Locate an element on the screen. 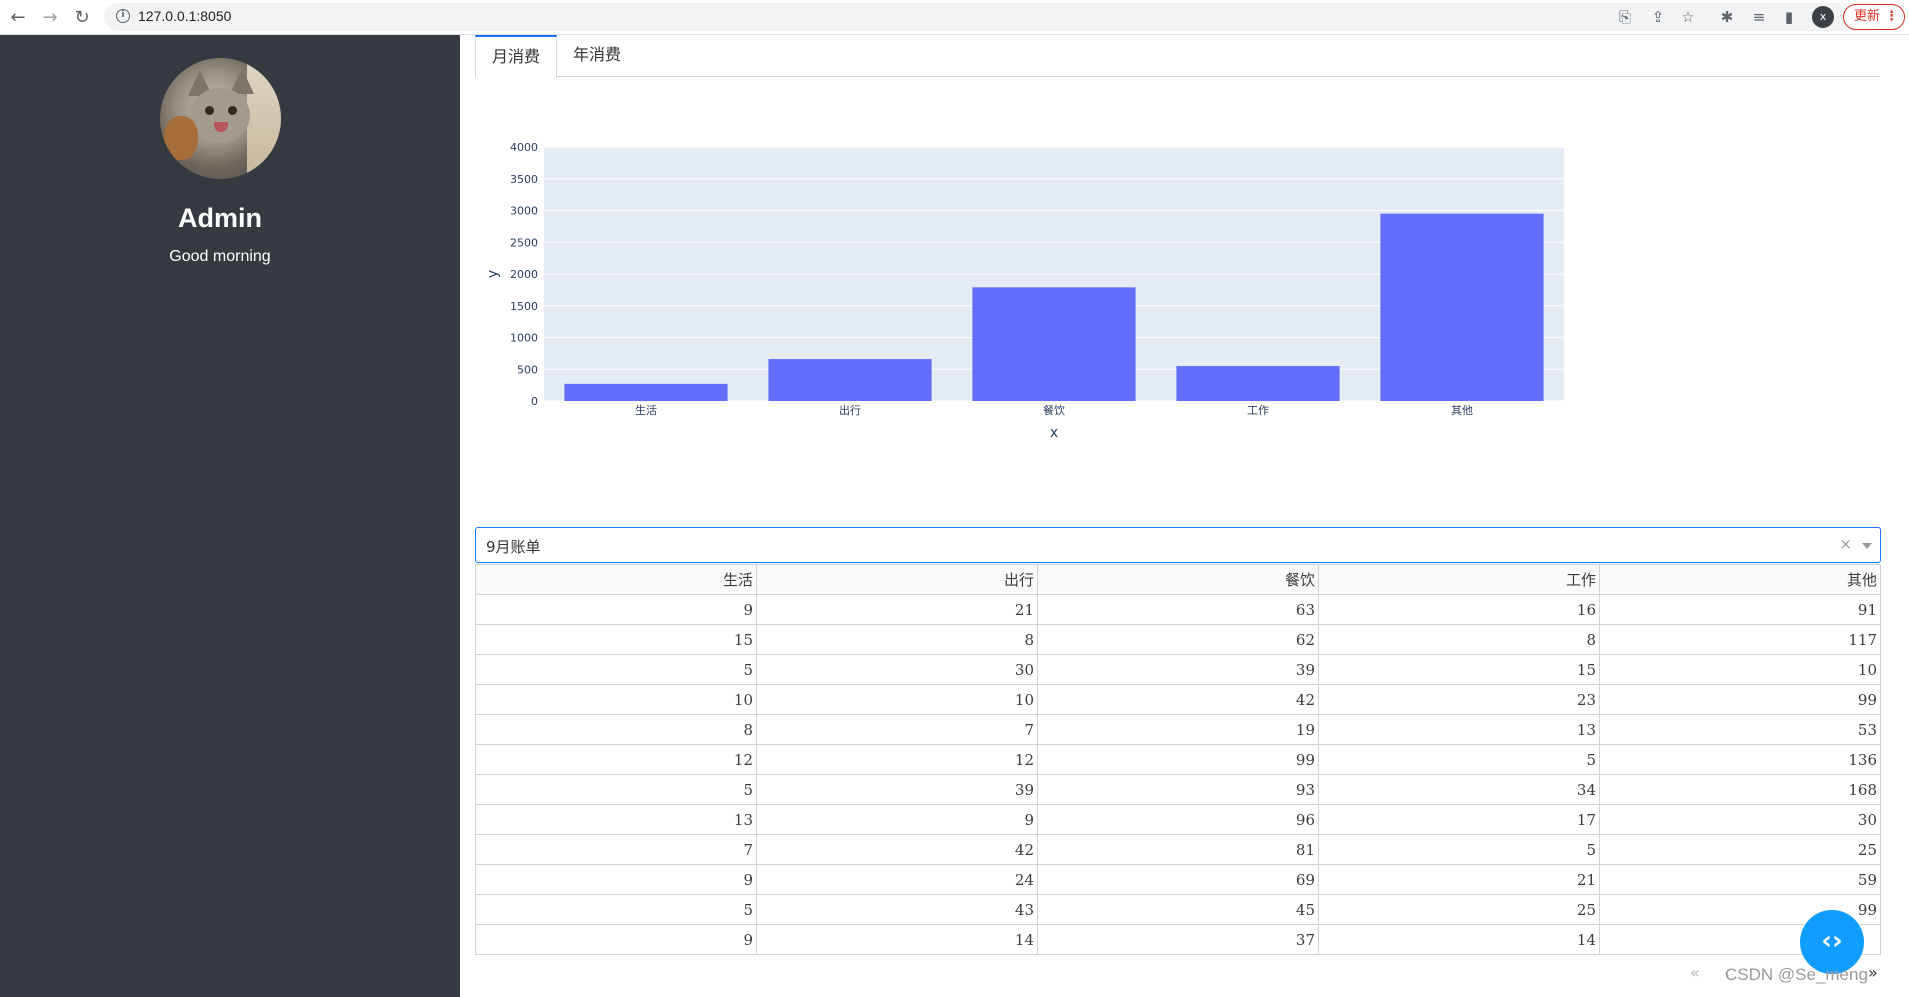  chevron-down-icon is located at coordinates (1867, 546).